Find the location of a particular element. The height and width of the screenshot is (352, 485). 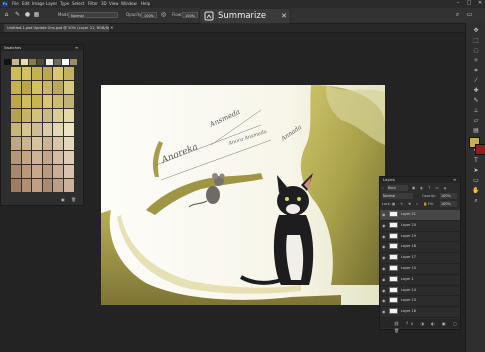

brush-tool-side-icon: ✎ is located at coordinates (476, 101).